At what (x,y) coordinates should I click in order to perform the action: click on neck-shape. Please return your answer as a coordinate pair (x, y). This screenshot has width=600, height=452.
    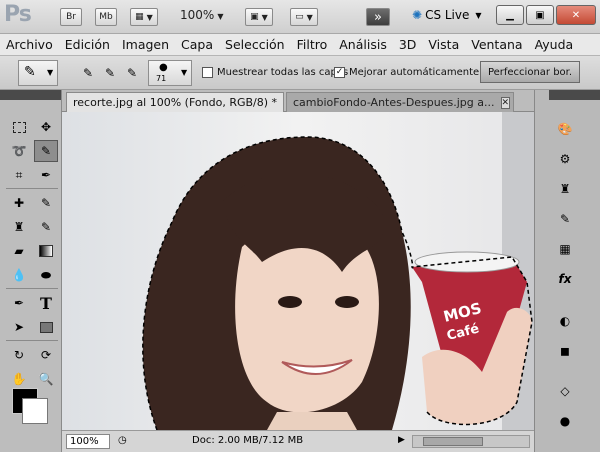
    Looking at the image, I should click on (312, 421).